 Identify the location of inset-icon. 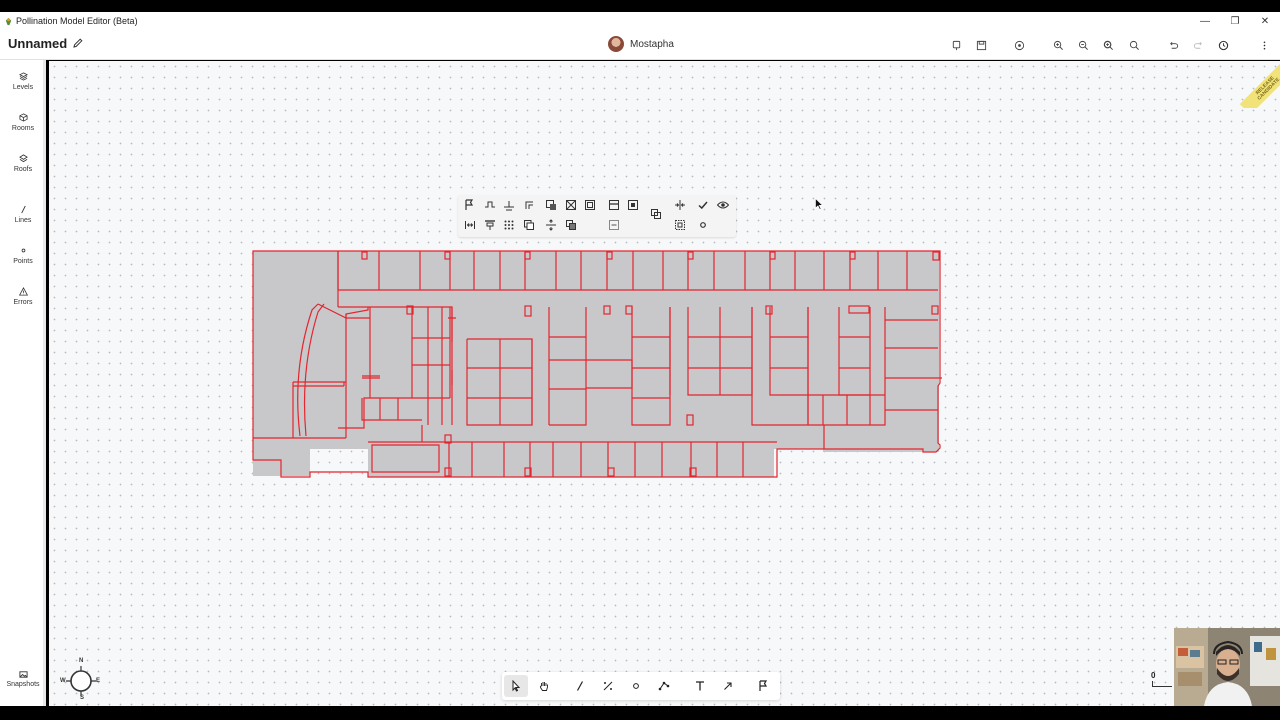
(590, 204).